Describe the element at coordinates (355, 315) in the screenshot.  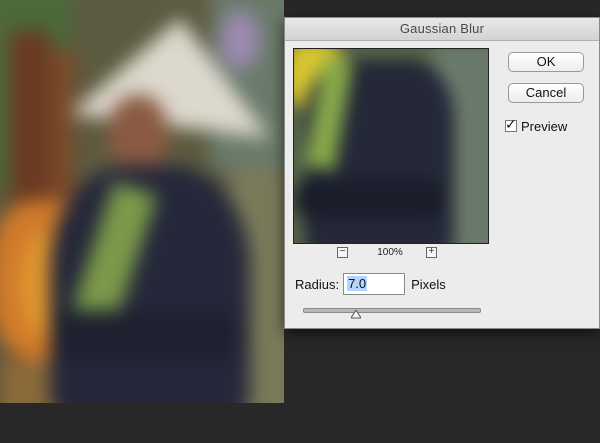
I see `triangle-slider-thumb-icon` at that location.